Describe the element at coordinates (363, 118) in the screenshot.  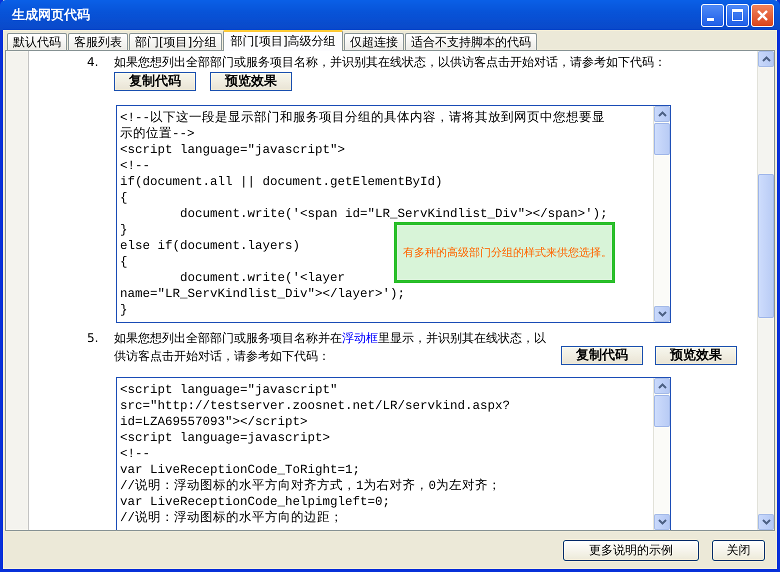
I see `code-line: <!--以下这一段是显示部门和服务项目分组的具体内容，请将其放到网页中您想要显` at that location.